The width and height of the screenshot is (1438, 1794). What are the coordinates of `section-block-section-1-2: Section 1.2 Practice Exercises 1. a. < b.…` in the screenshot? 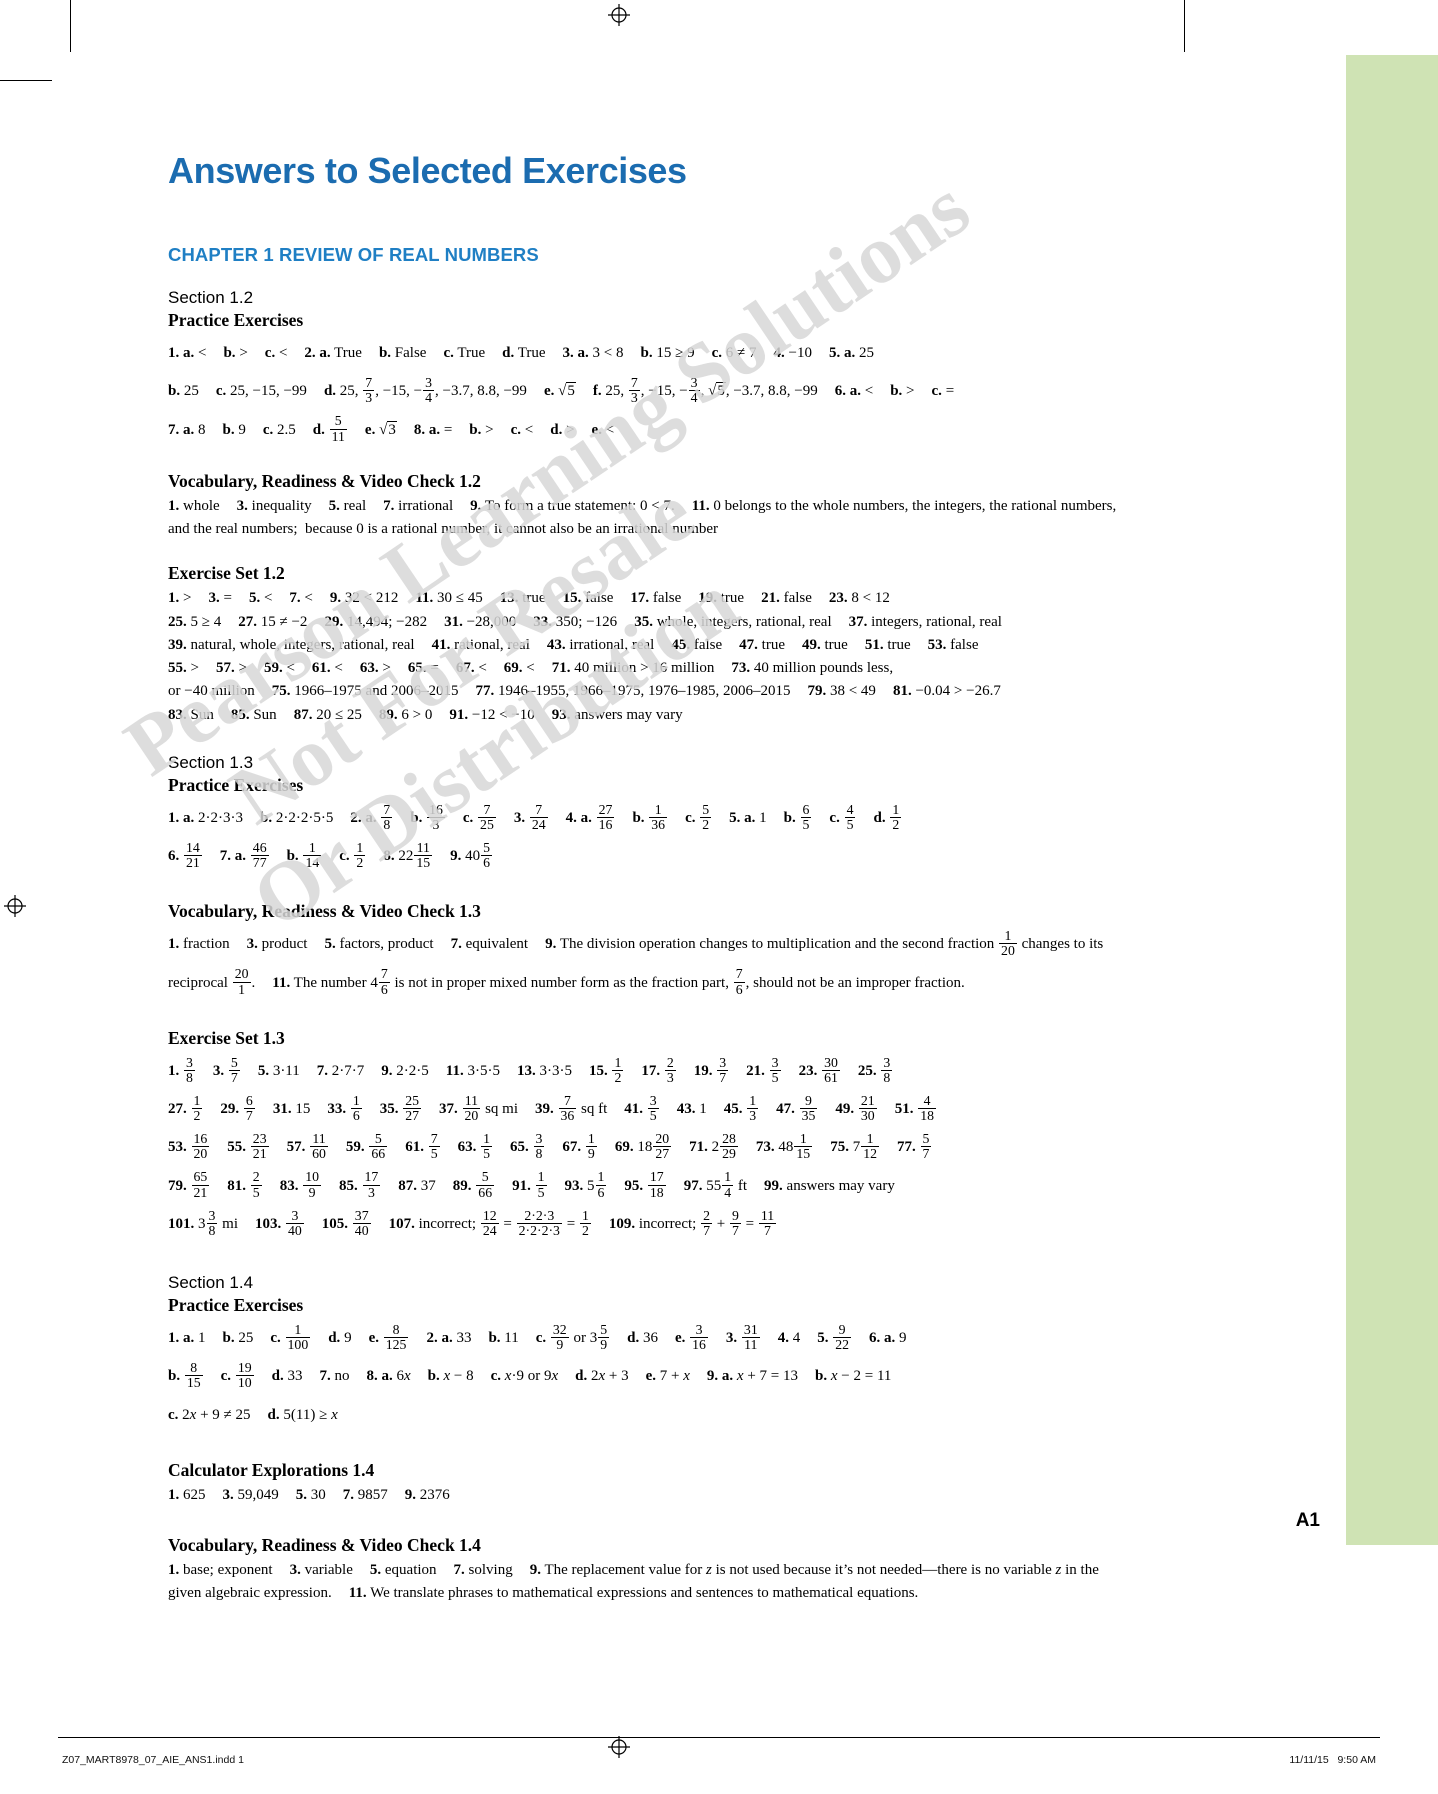 It's located at (649, 368).